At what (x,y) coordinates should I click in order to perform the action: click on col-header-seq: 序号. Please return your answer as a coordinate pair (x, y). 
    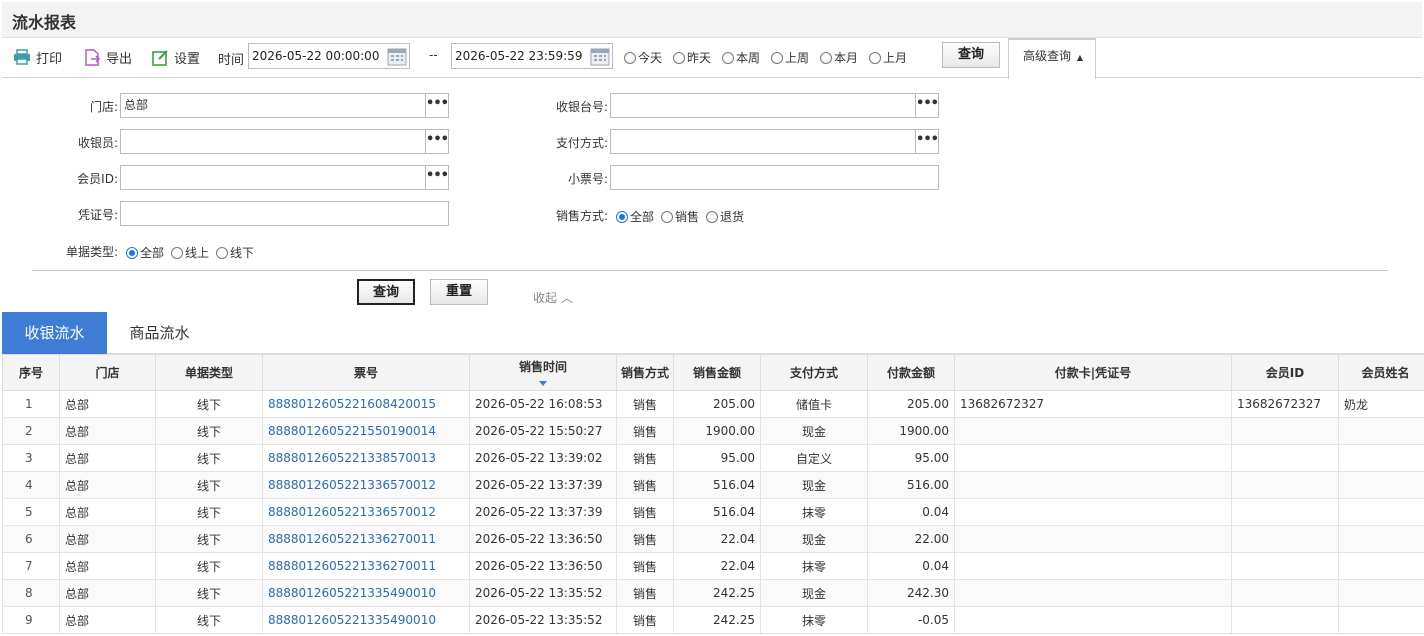
    Looking at the image, I should click on (31, 372).